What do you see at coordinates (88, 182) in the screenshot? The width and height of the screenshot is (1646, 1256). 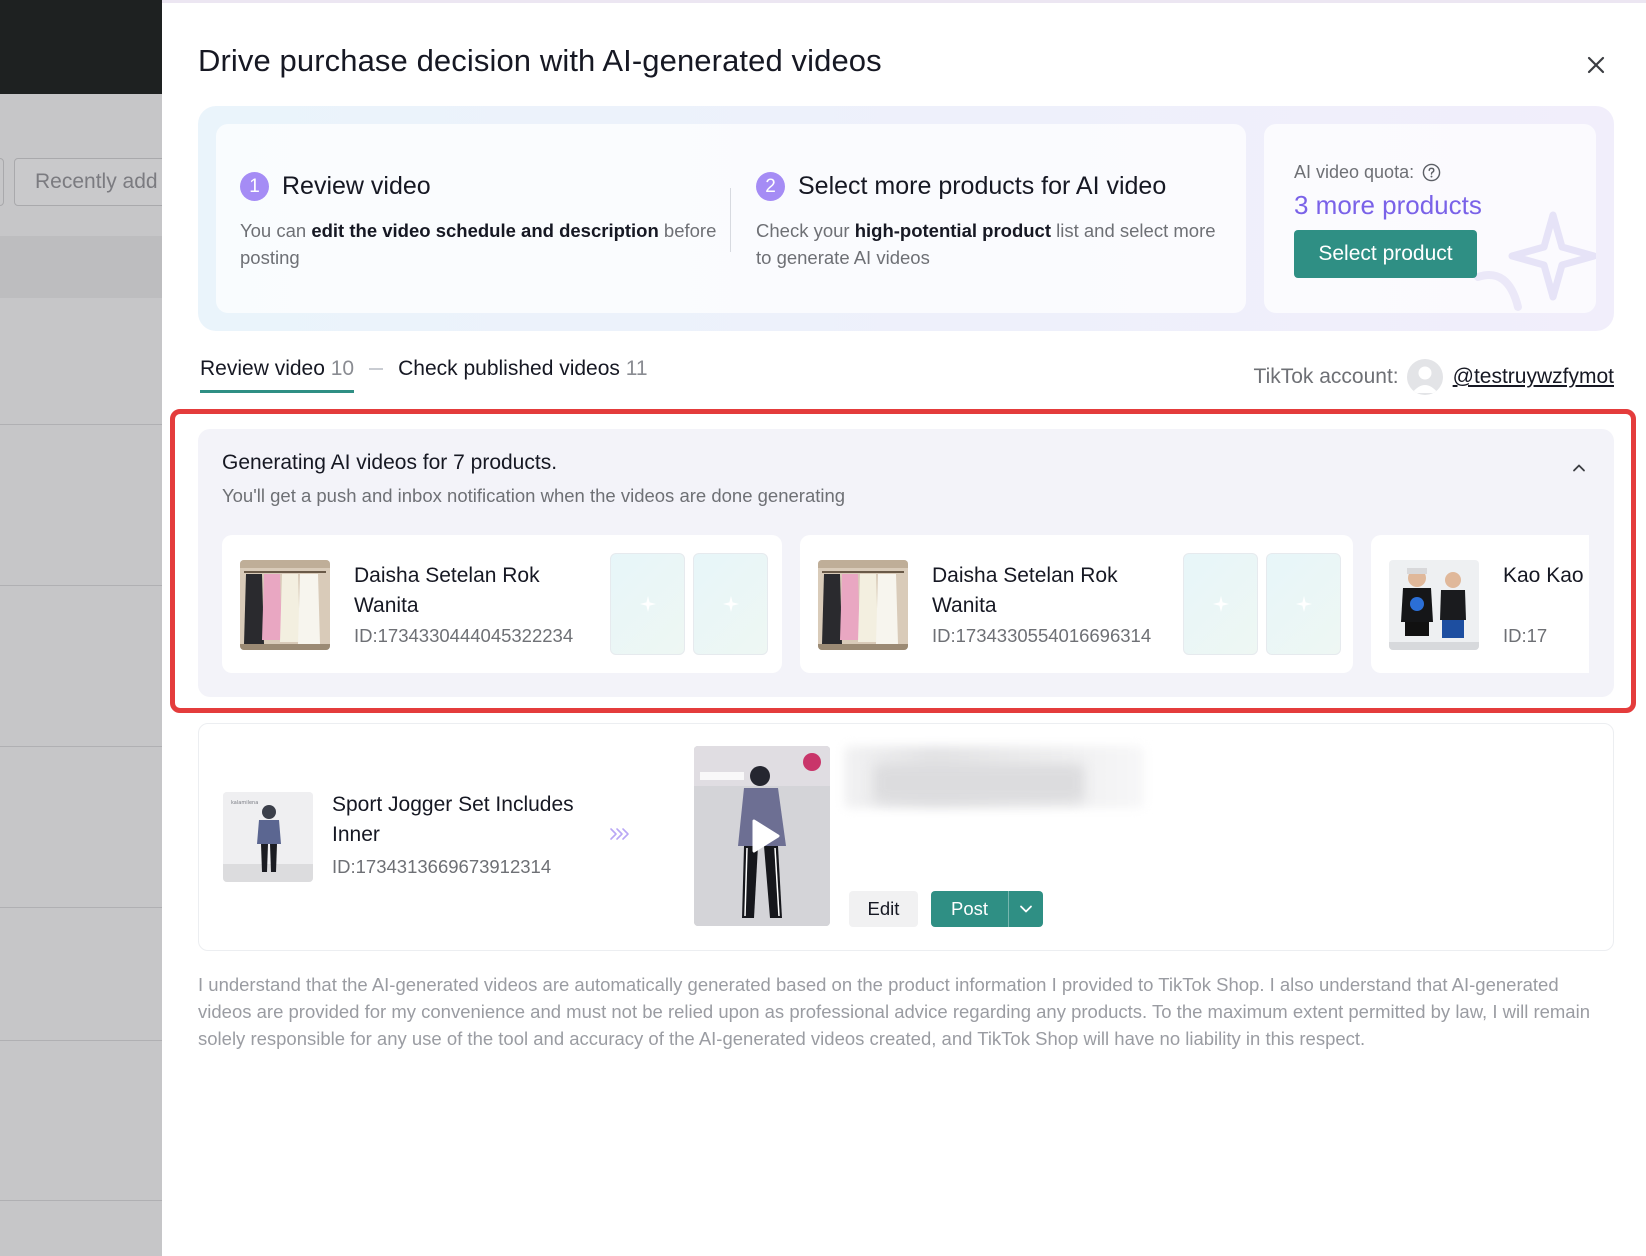 I see `background-filter-recently-added: Recently add` at bounding box center [88, 182].